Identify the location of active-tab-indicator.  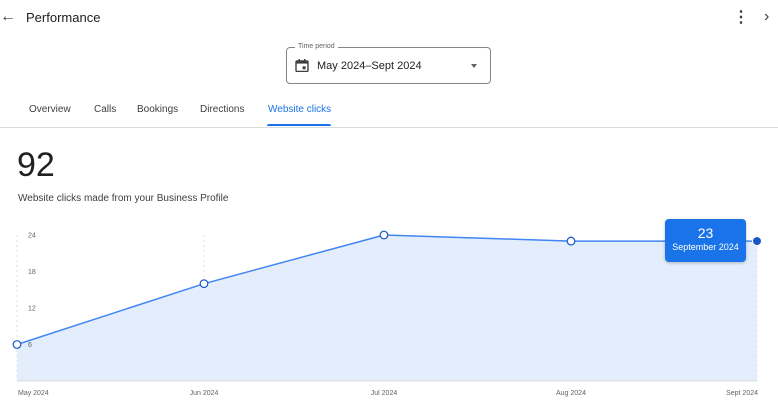
(299, 125).